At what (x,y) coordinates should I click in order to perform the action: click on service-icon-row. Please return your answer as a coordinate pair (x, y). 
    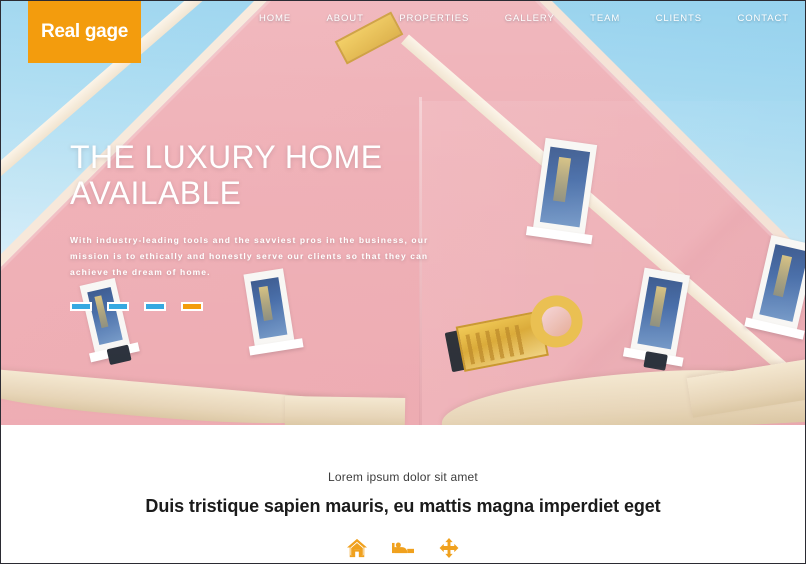
    Looking at the image, I should click on (403, 548).